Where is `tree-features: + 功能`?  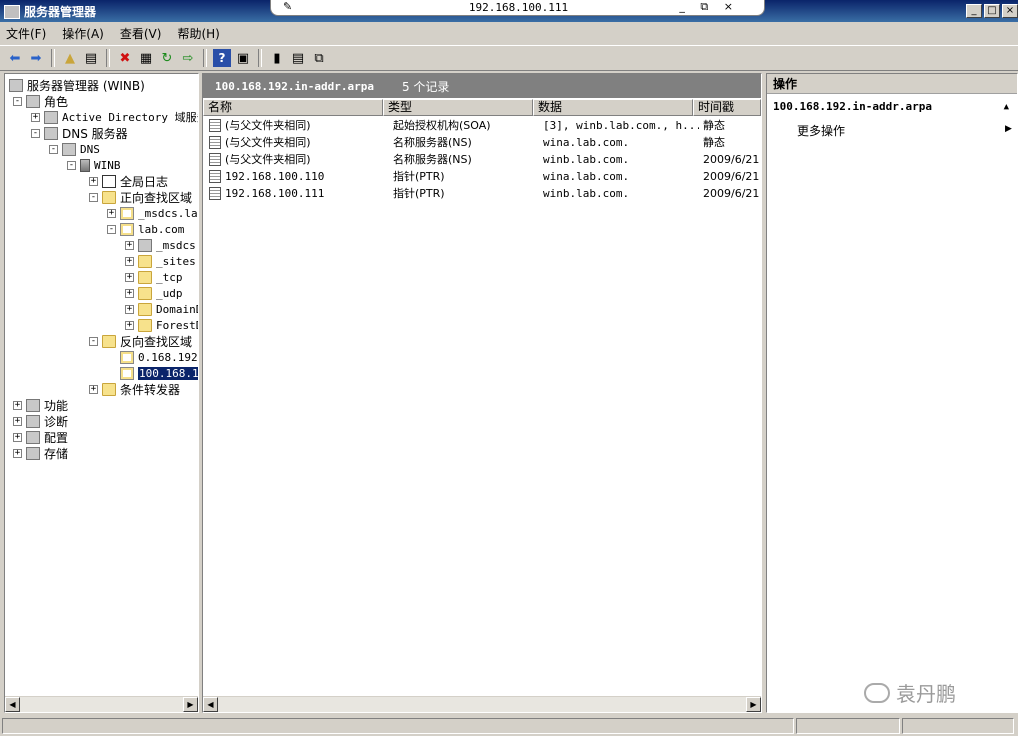
tree-features: + 功能 is located at coordinates (40, 405).